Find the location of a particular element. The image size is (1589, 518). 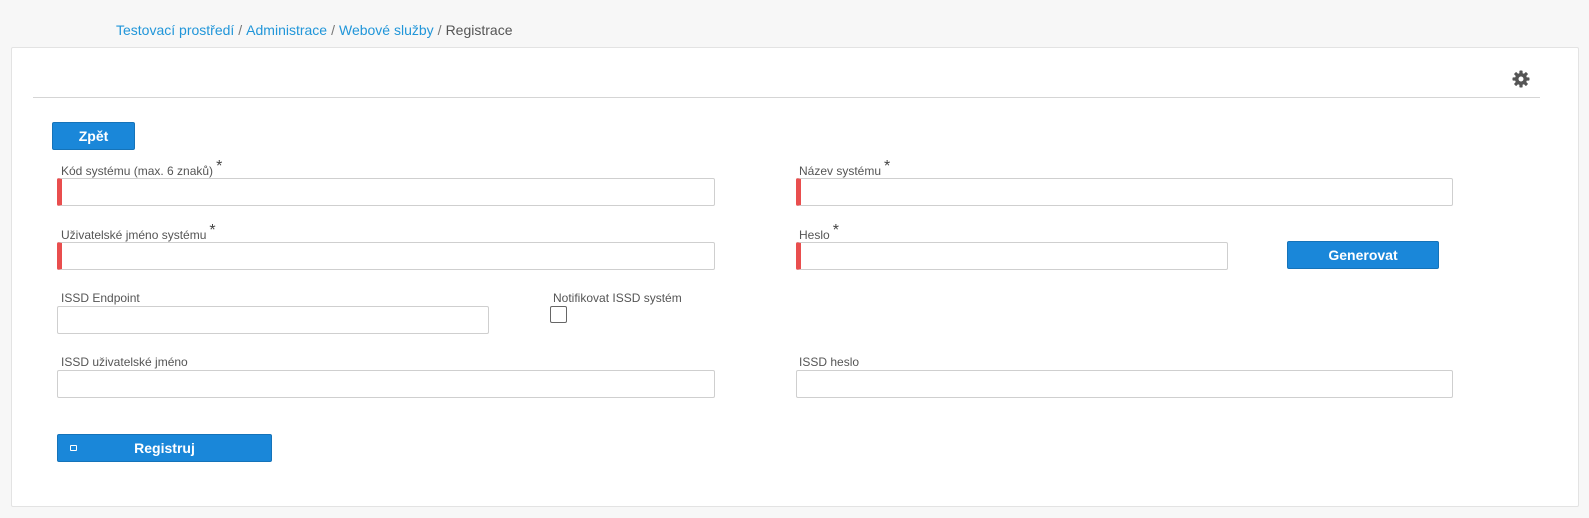

password-input is located at coordinates (1012, 256).